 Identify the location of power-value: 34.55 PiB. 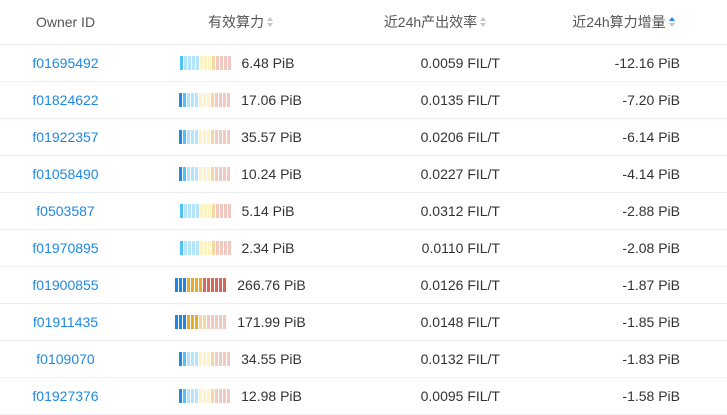
(271, 359).